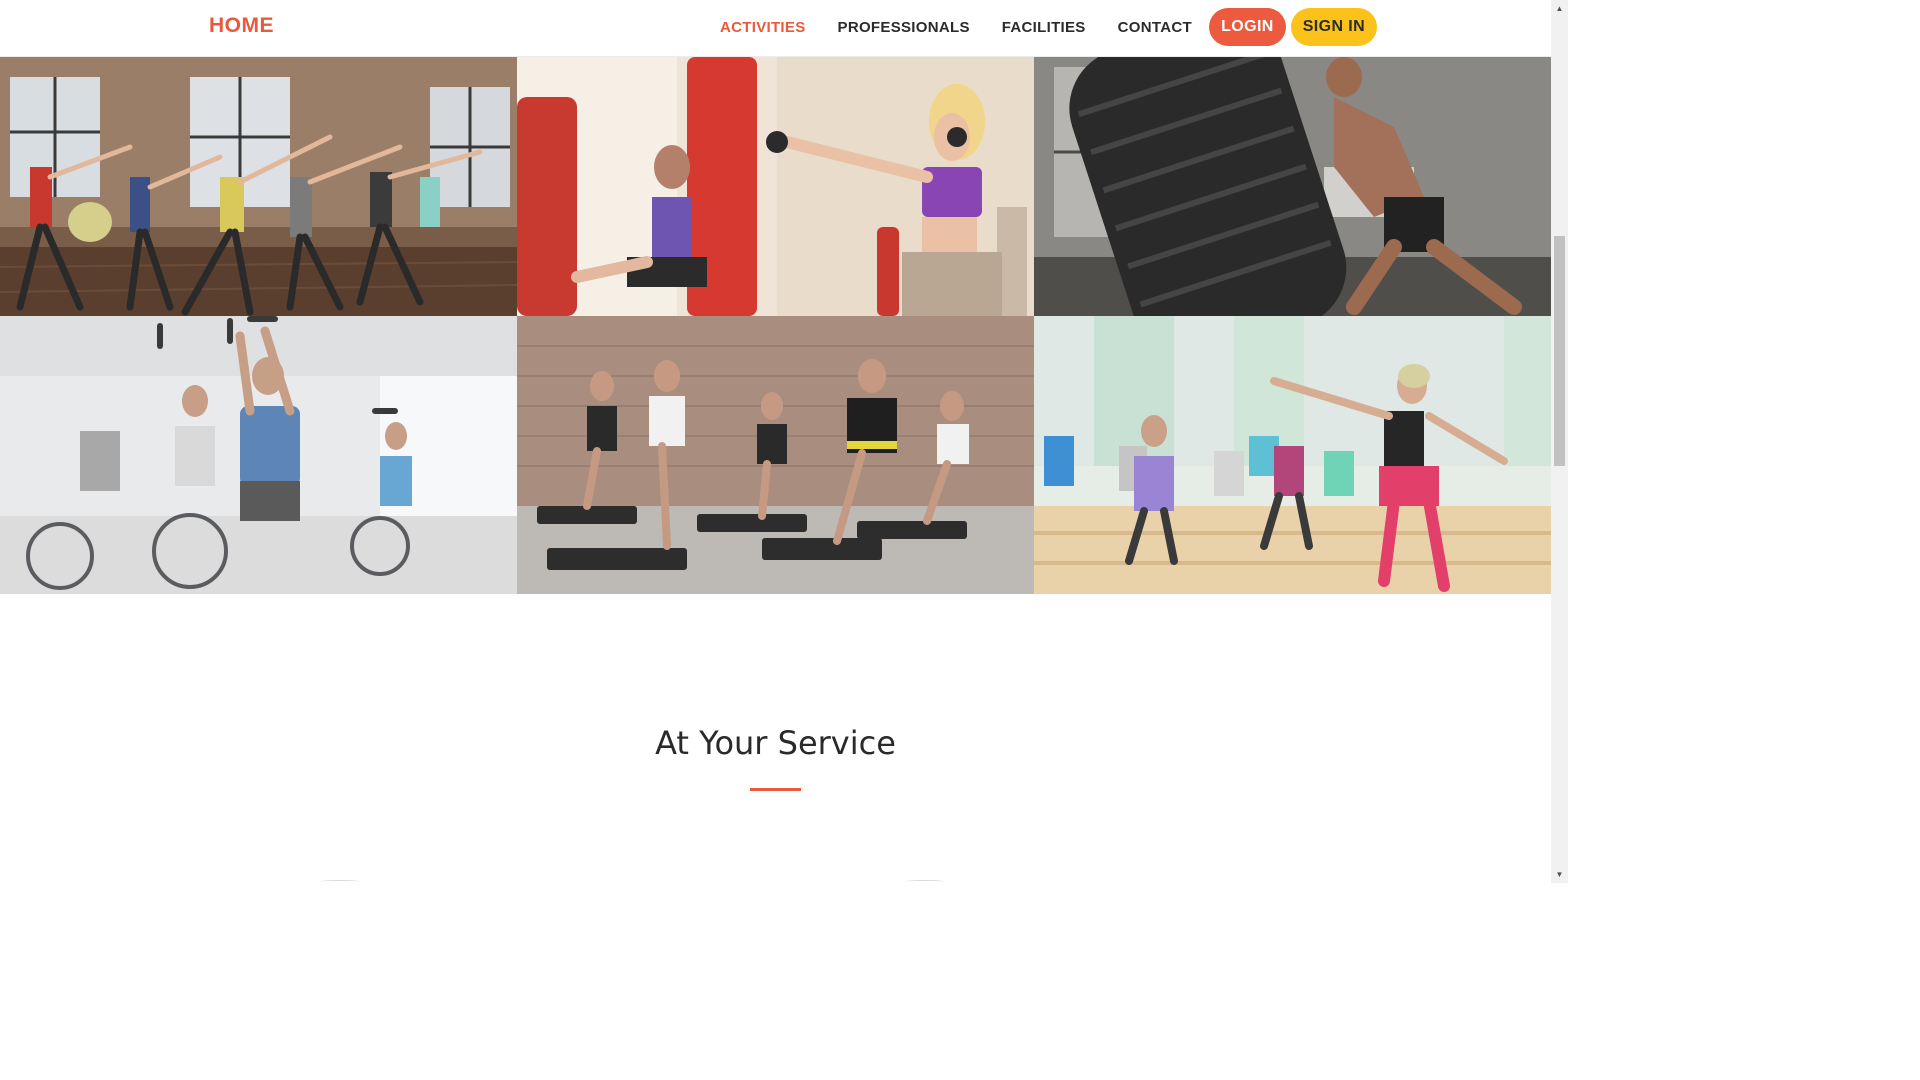  Describe the element at coordinates (1044, 27) in the screenshot. I see `nav-link-facilities: FACILITIES` at that location.